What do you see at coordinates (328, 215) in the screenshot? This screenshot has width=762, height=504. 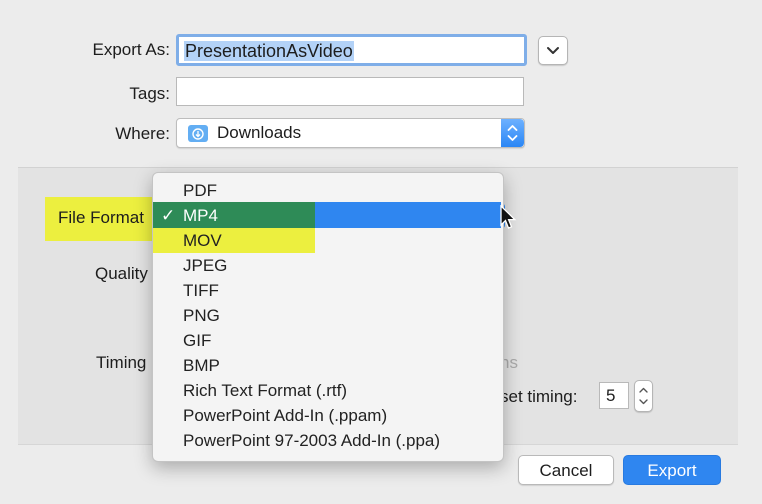 I see `menu-item-mp4: ✓ MP4` at bounding box center [328, 215].